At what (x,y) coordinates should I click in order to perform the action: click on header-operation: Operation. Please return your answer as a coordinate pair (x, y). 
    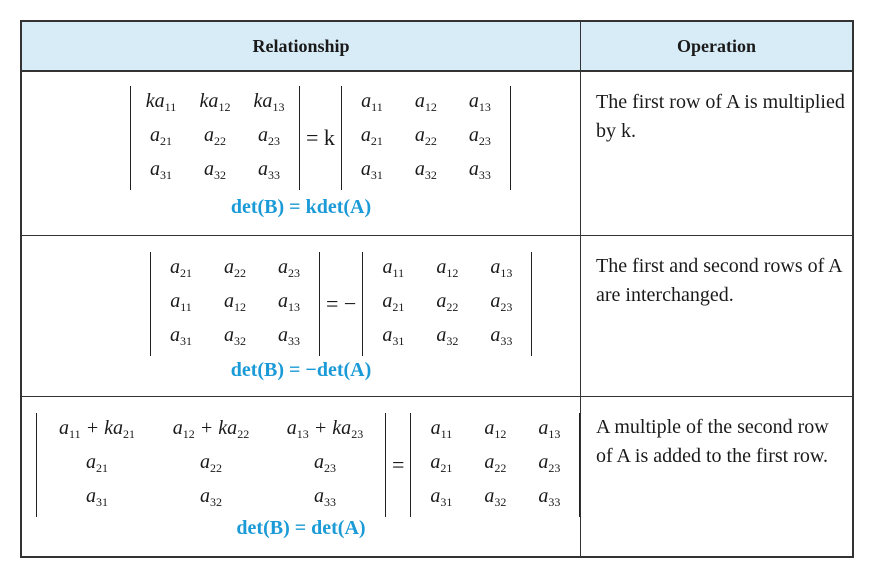
    Looking at the image, I should click on (716, 46).